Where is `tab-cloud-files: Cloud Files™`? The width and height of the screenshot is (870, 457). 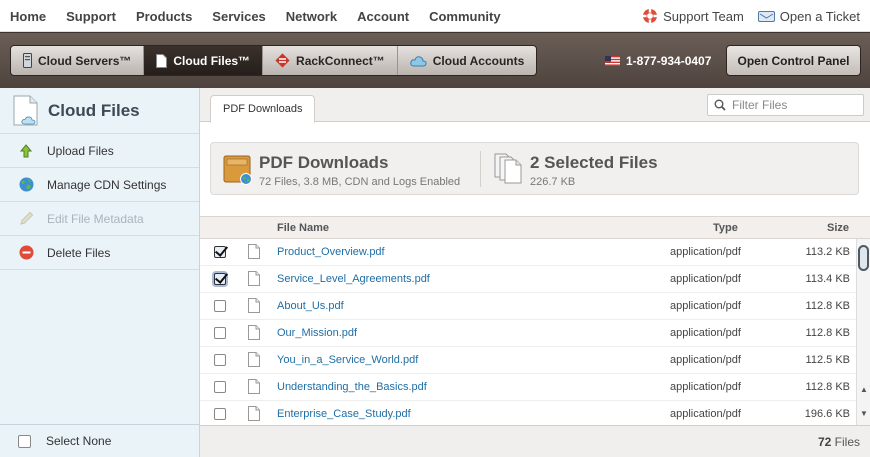 tab-cloud-files: Cloud Files™ is located at coordinates (204, 60).